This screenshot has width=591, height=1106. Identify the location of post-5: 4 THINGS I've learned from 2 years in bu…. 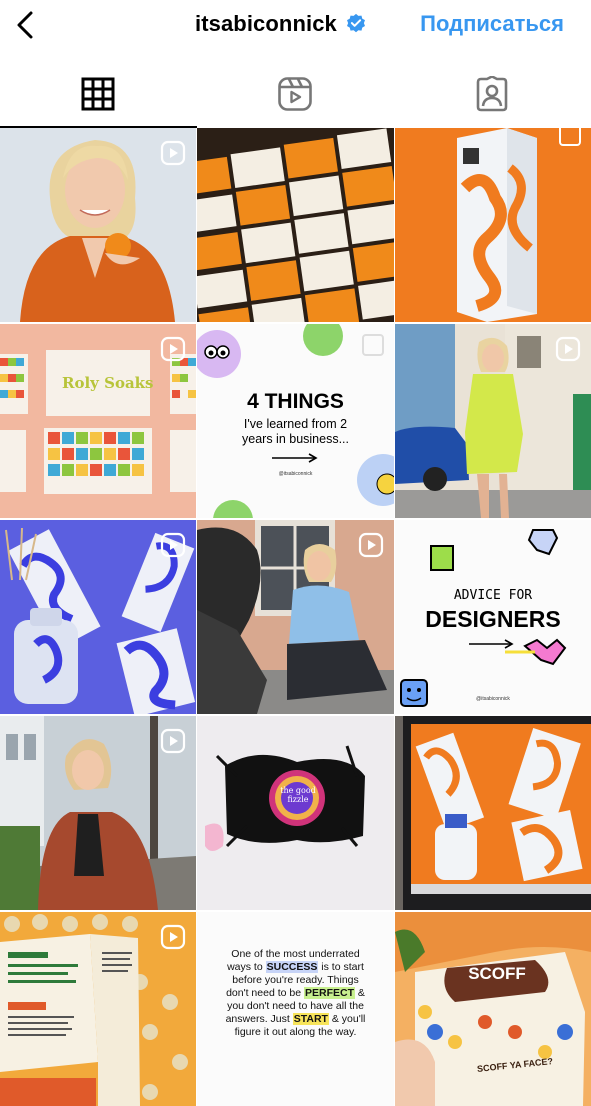
(295, 421).